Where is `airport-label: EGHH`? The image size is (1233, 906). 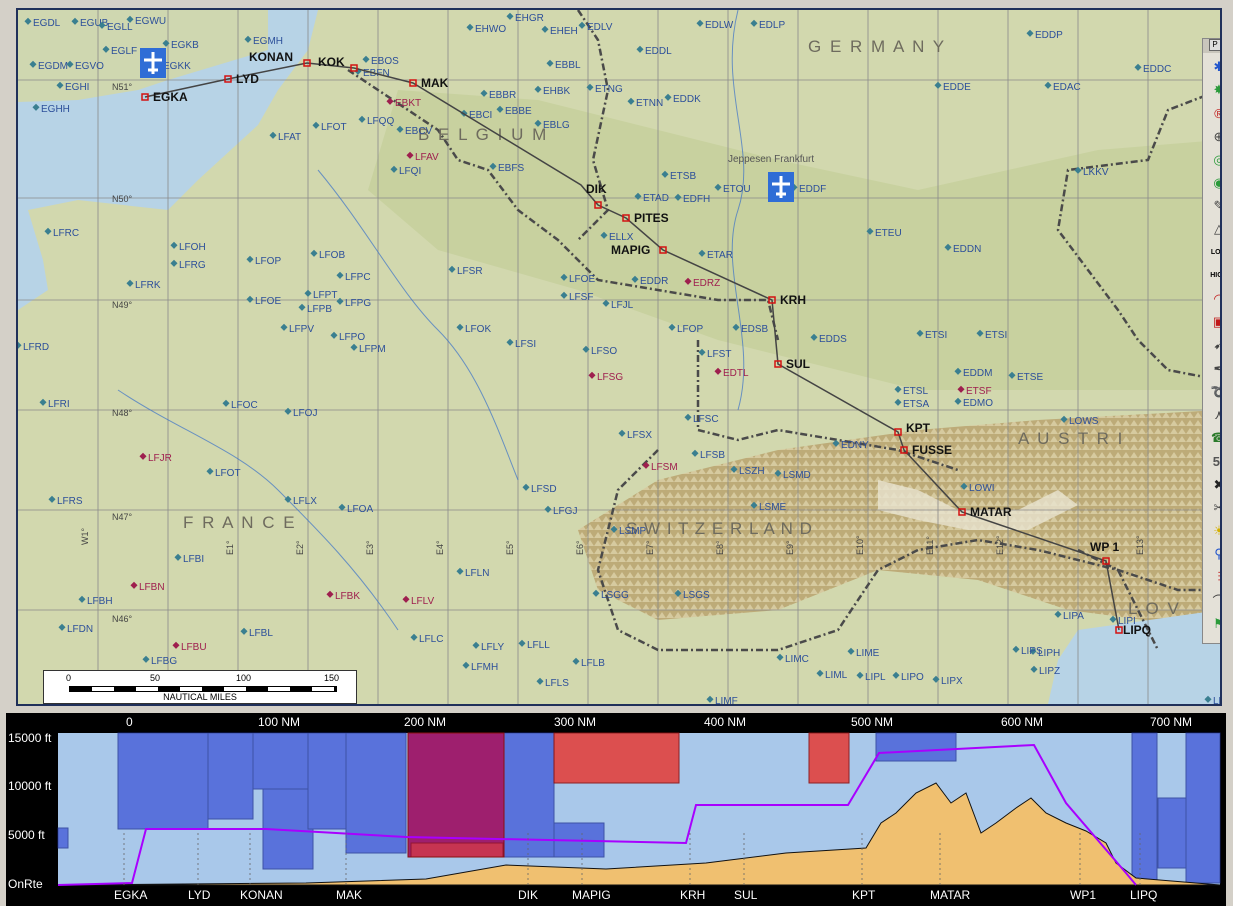 airport-label: EGHH is located at coordinates (55, 109).